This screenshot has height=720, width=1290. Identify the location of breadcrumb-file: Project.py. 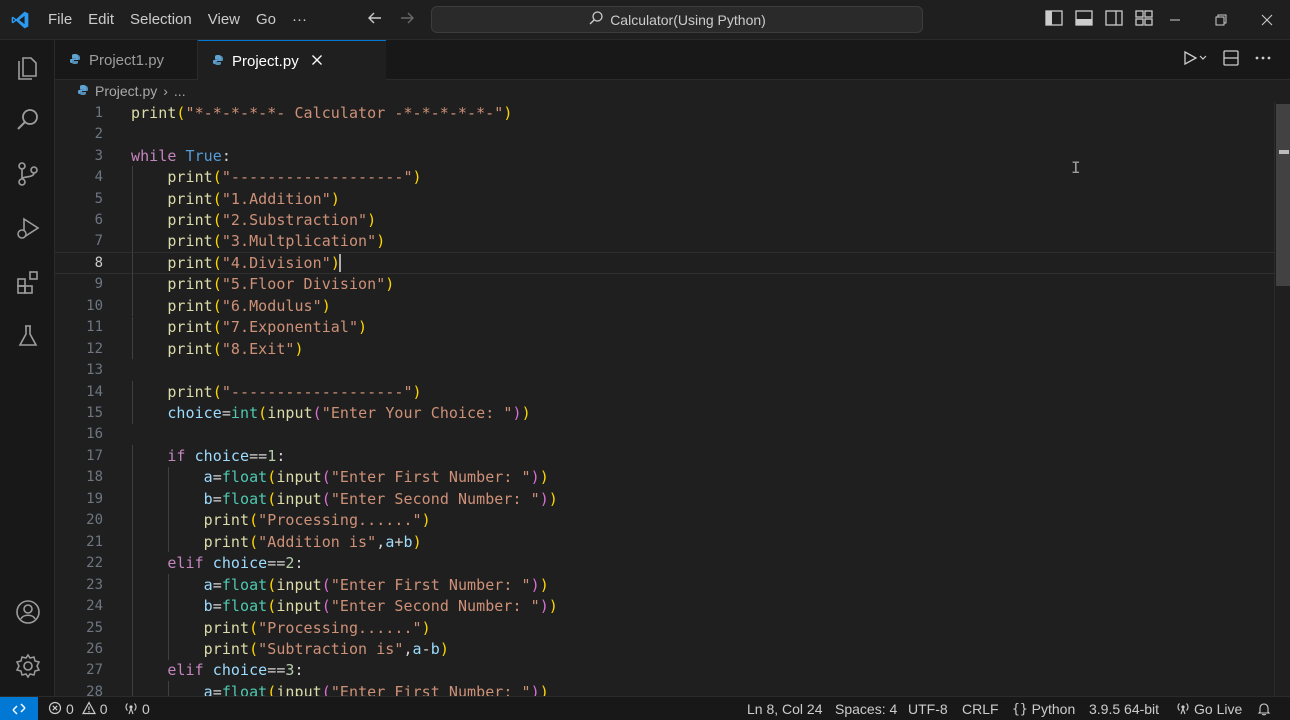
(126, 91).